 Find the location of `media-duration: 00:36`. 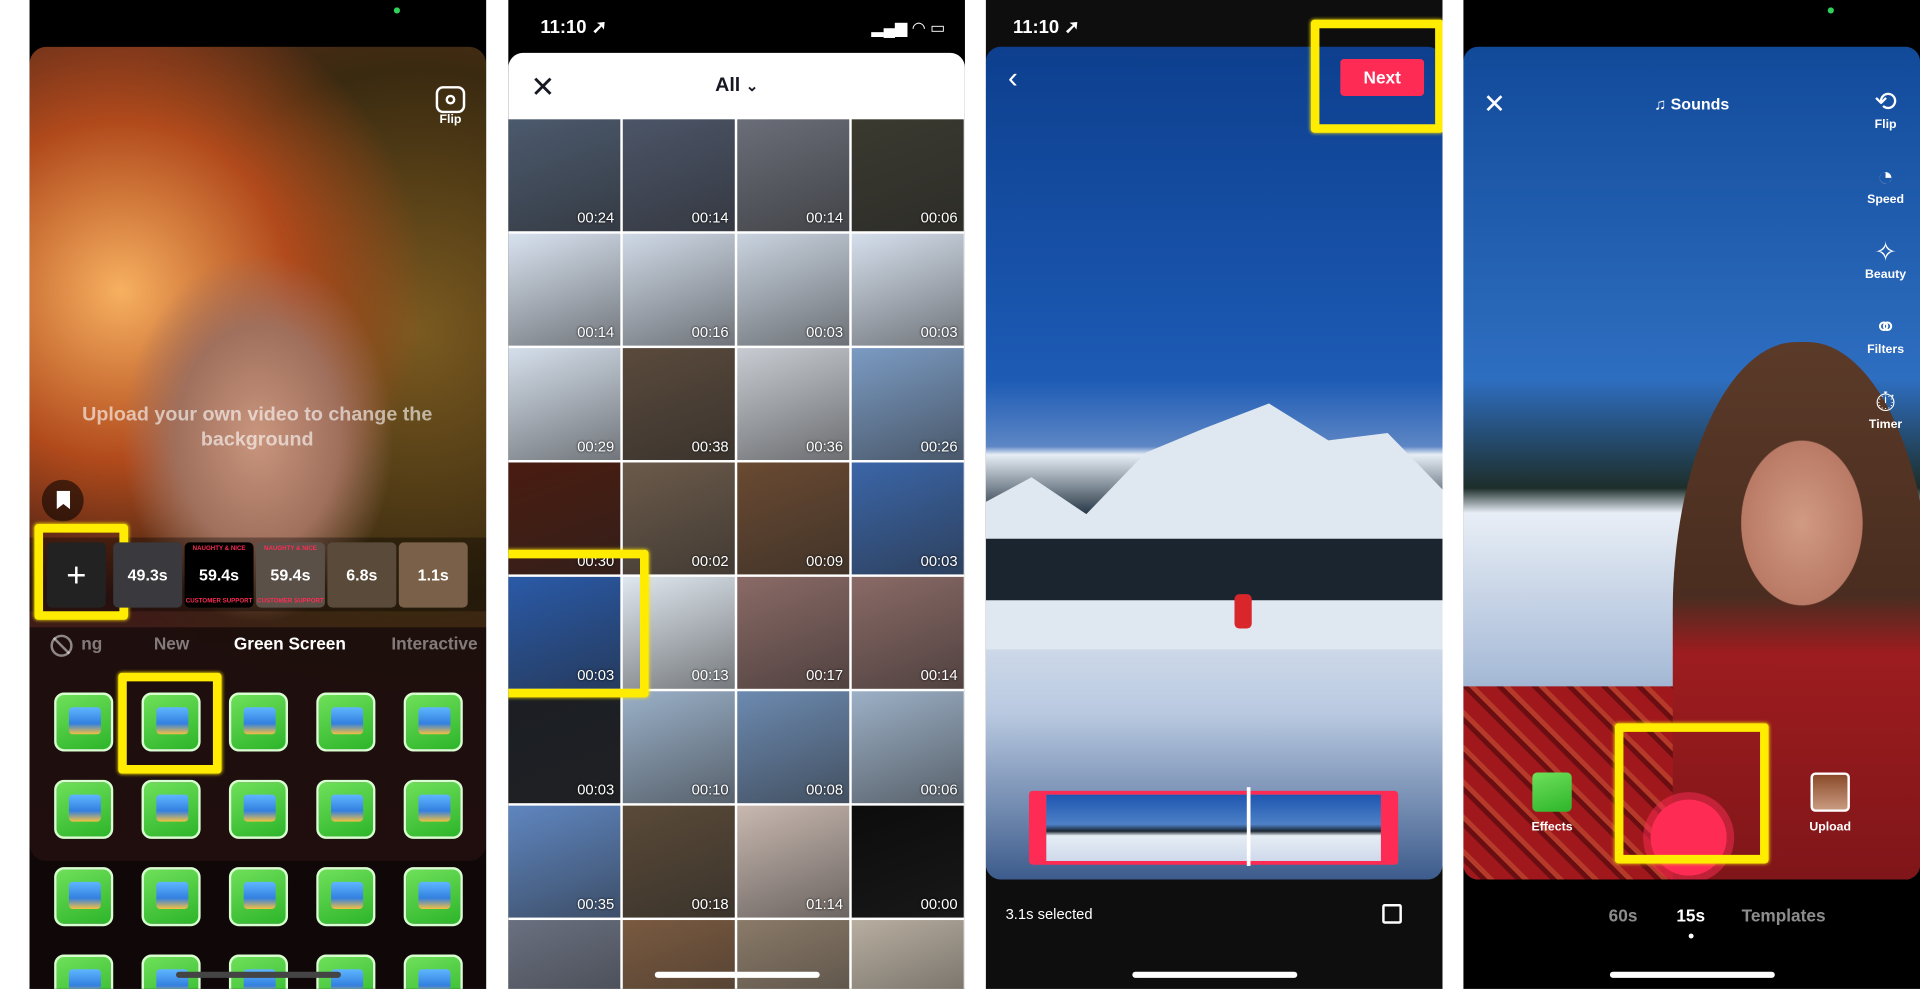

media-duration: 00:36 is located at coordinates (825, 446).